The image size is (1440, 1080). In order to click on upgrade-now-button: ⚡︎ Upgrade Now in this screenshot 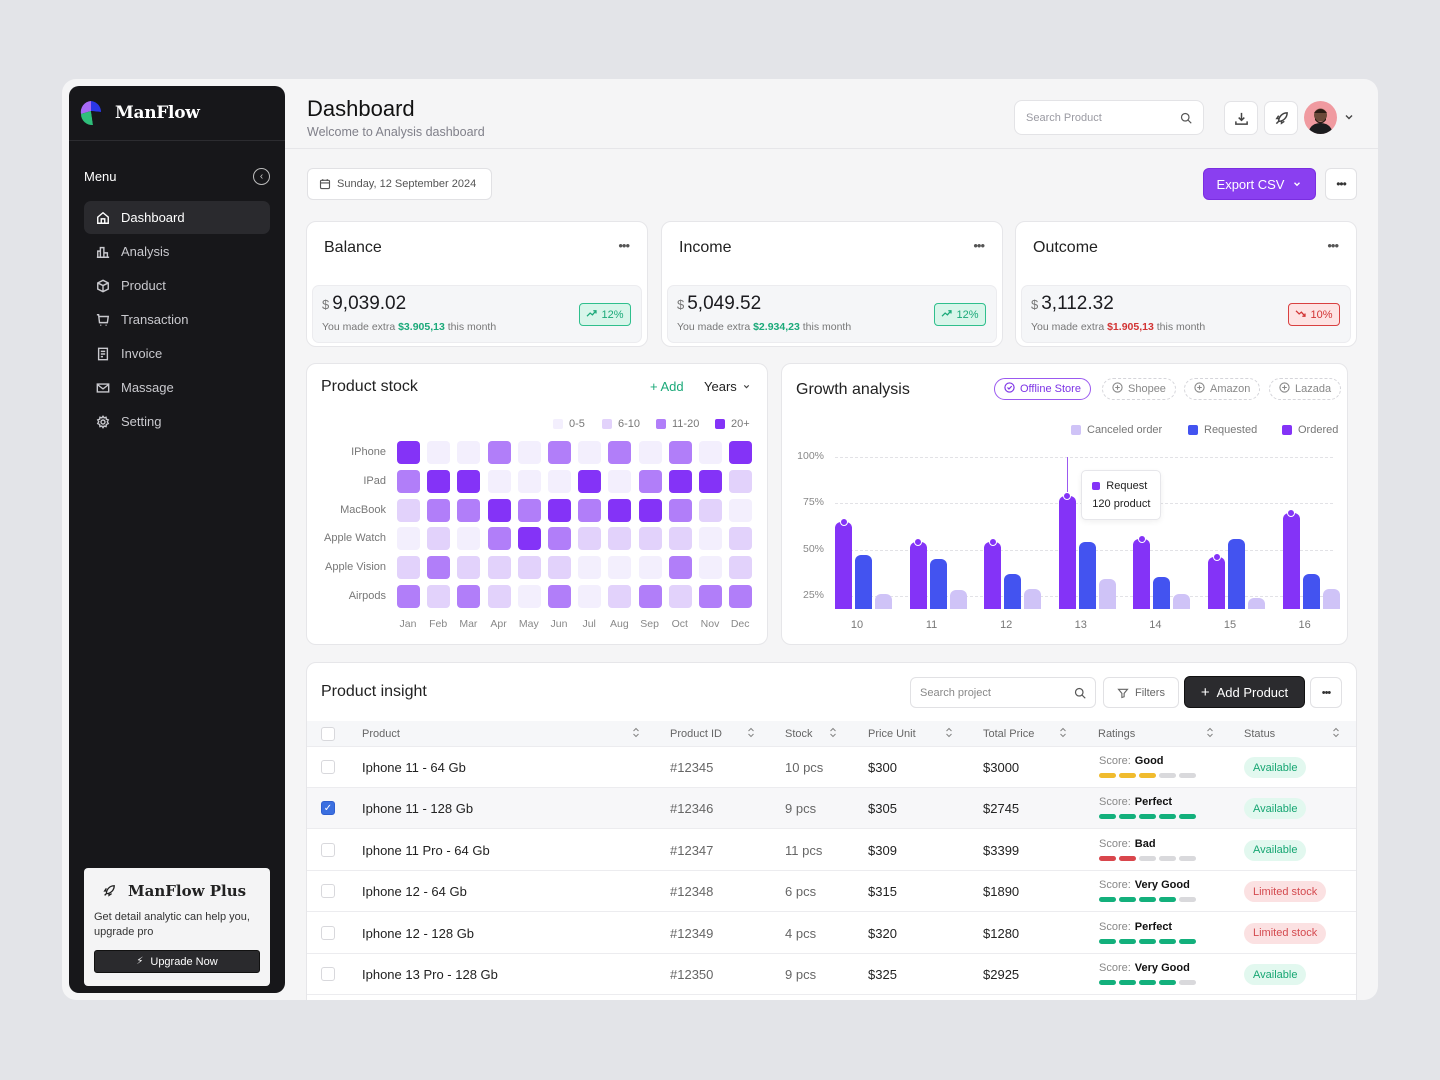, I will do `click(177, 961)`.